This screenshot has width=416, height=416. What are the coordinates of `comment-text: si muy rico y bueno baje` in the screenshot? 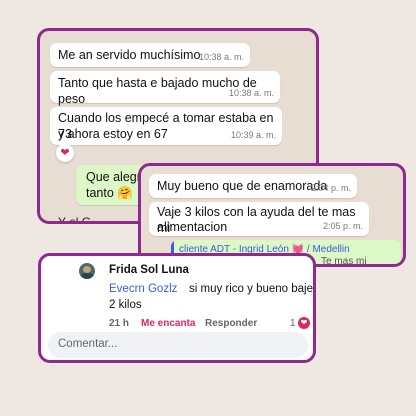 It's located at (251, 289).